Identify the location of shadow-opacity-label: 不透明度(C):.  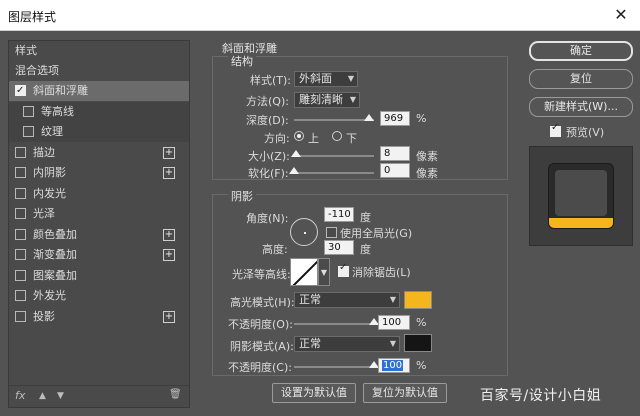
(260, 367).